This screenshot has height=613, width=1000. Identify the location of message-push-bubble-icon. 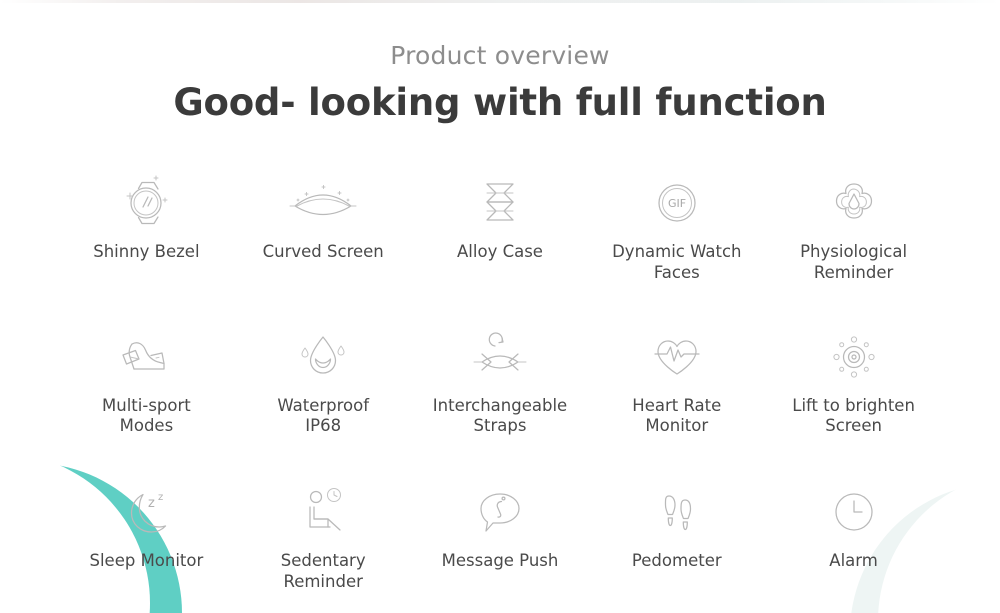
(500, 512).